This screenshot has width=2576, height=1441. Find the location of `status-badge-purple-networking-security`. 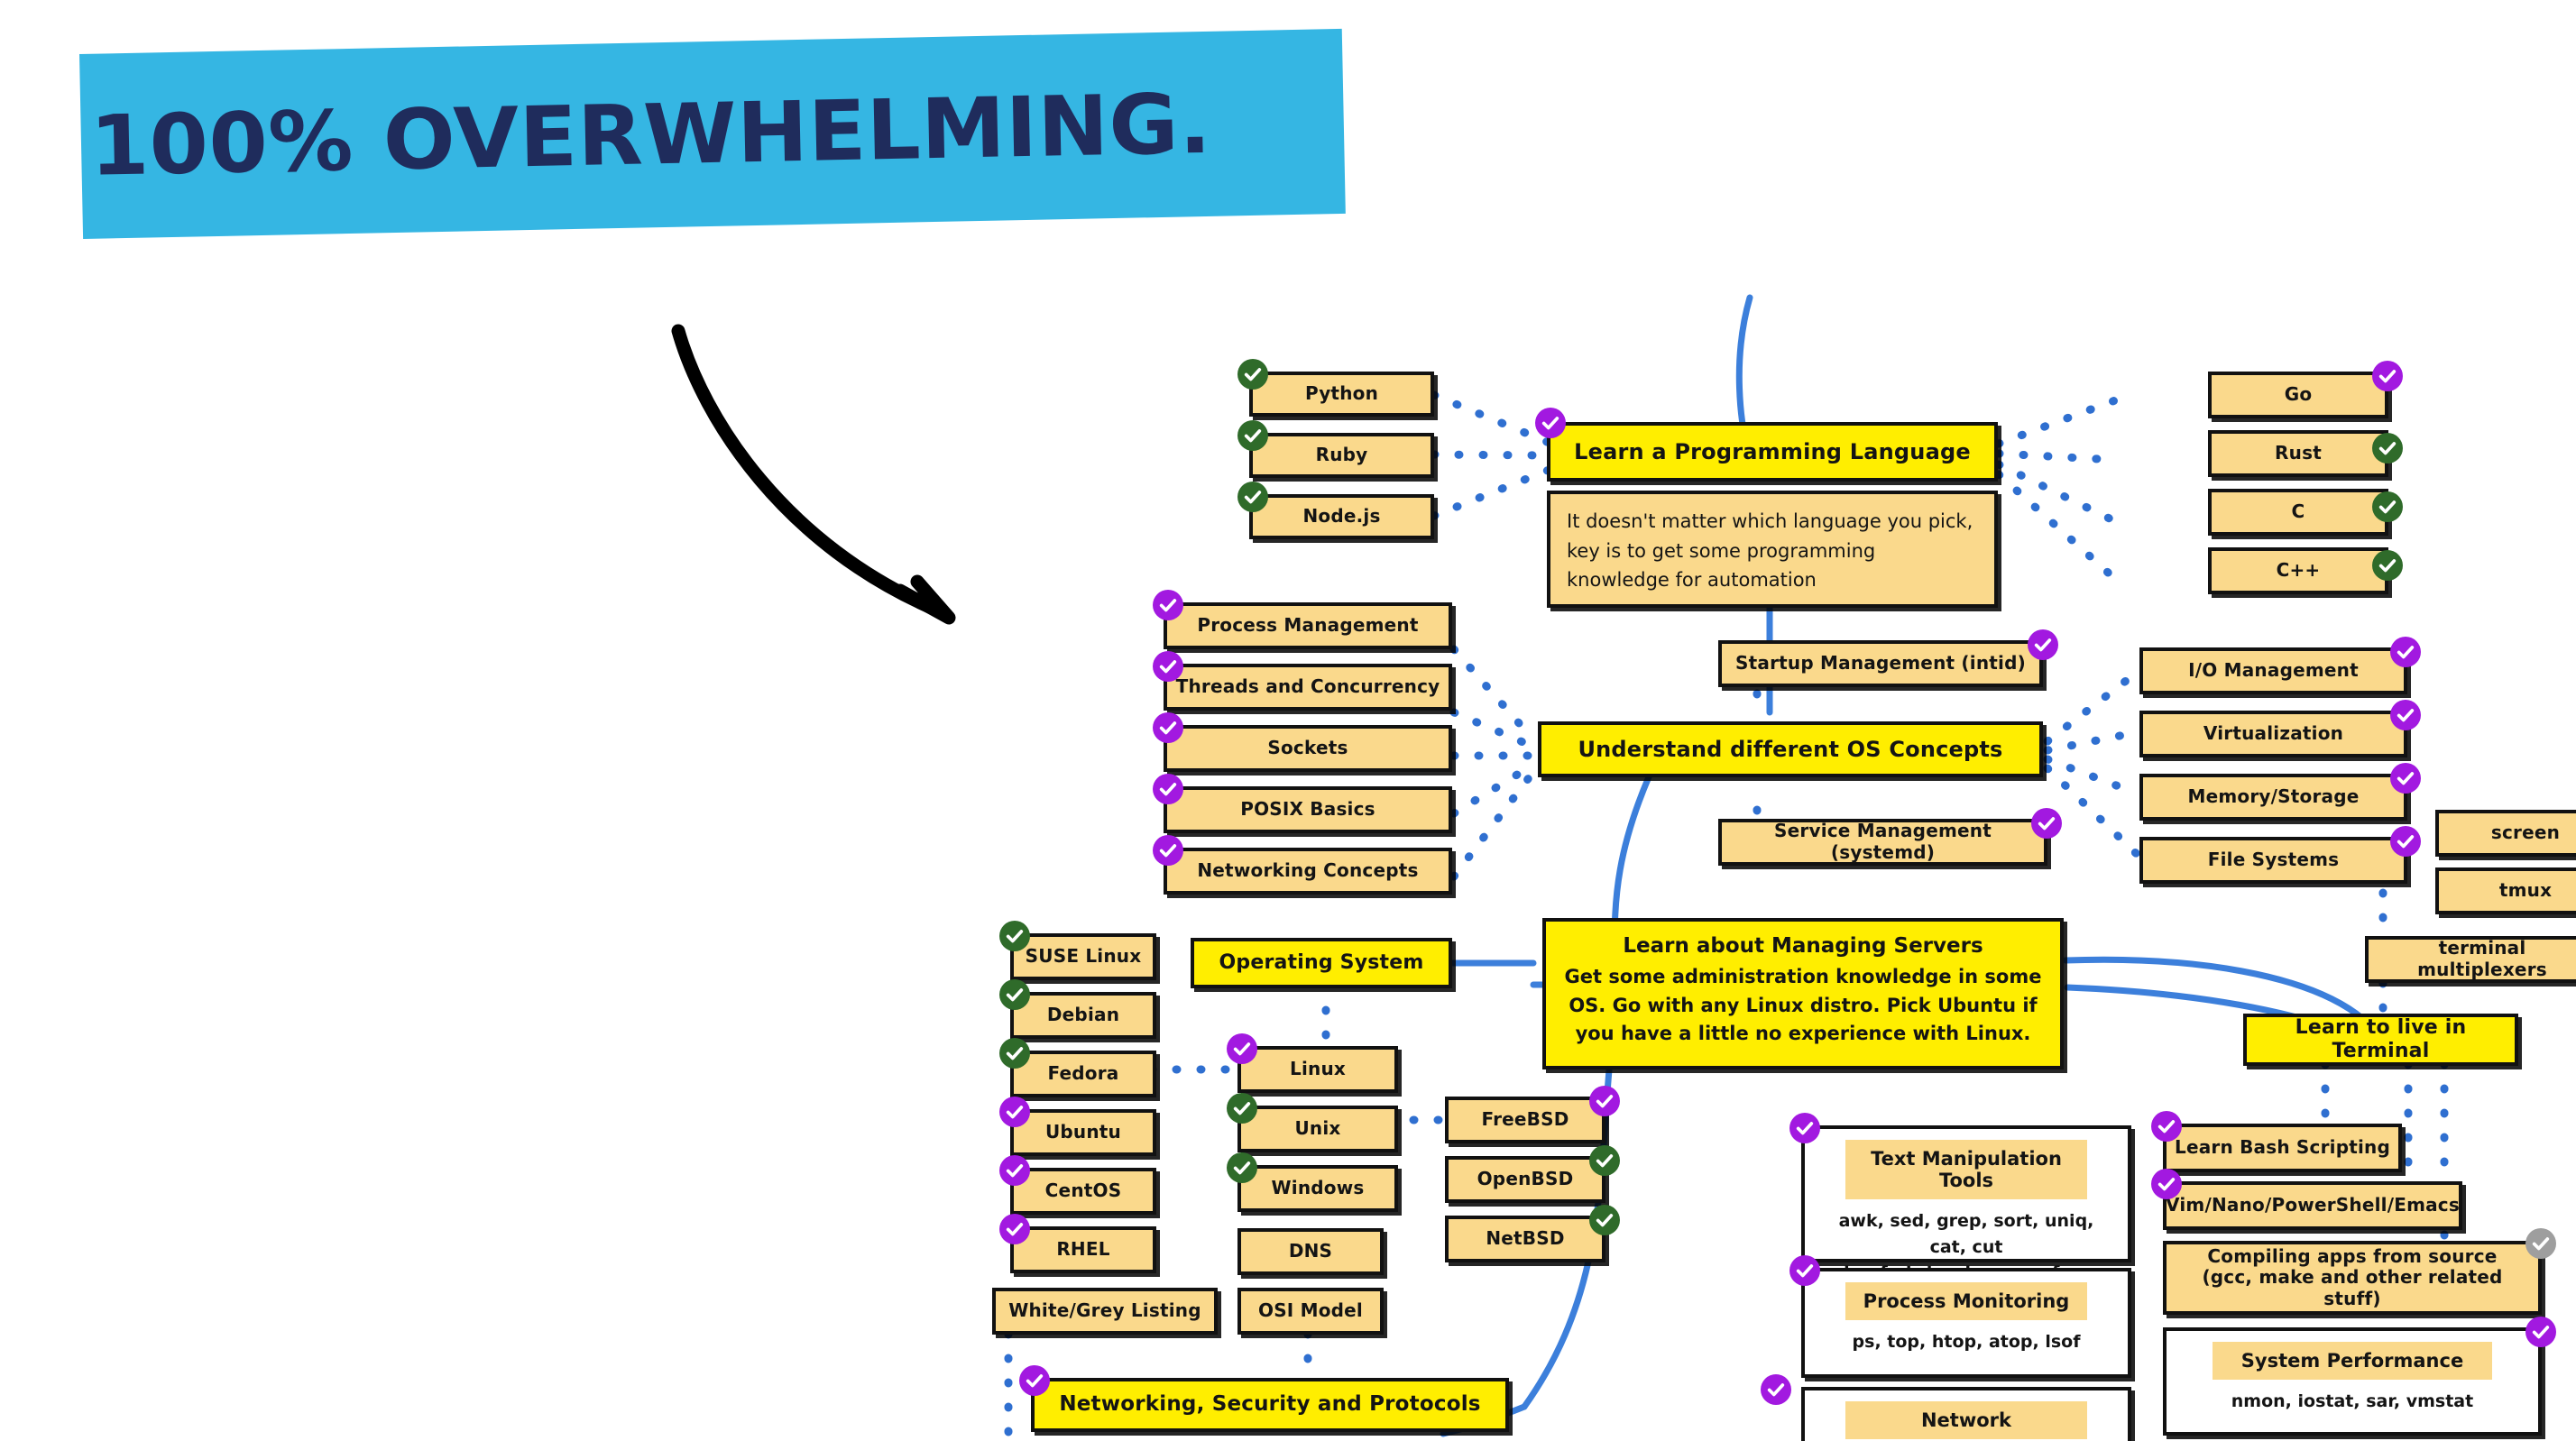

status-badge-purple-networking-security is located at coordinates (1034, 1380).